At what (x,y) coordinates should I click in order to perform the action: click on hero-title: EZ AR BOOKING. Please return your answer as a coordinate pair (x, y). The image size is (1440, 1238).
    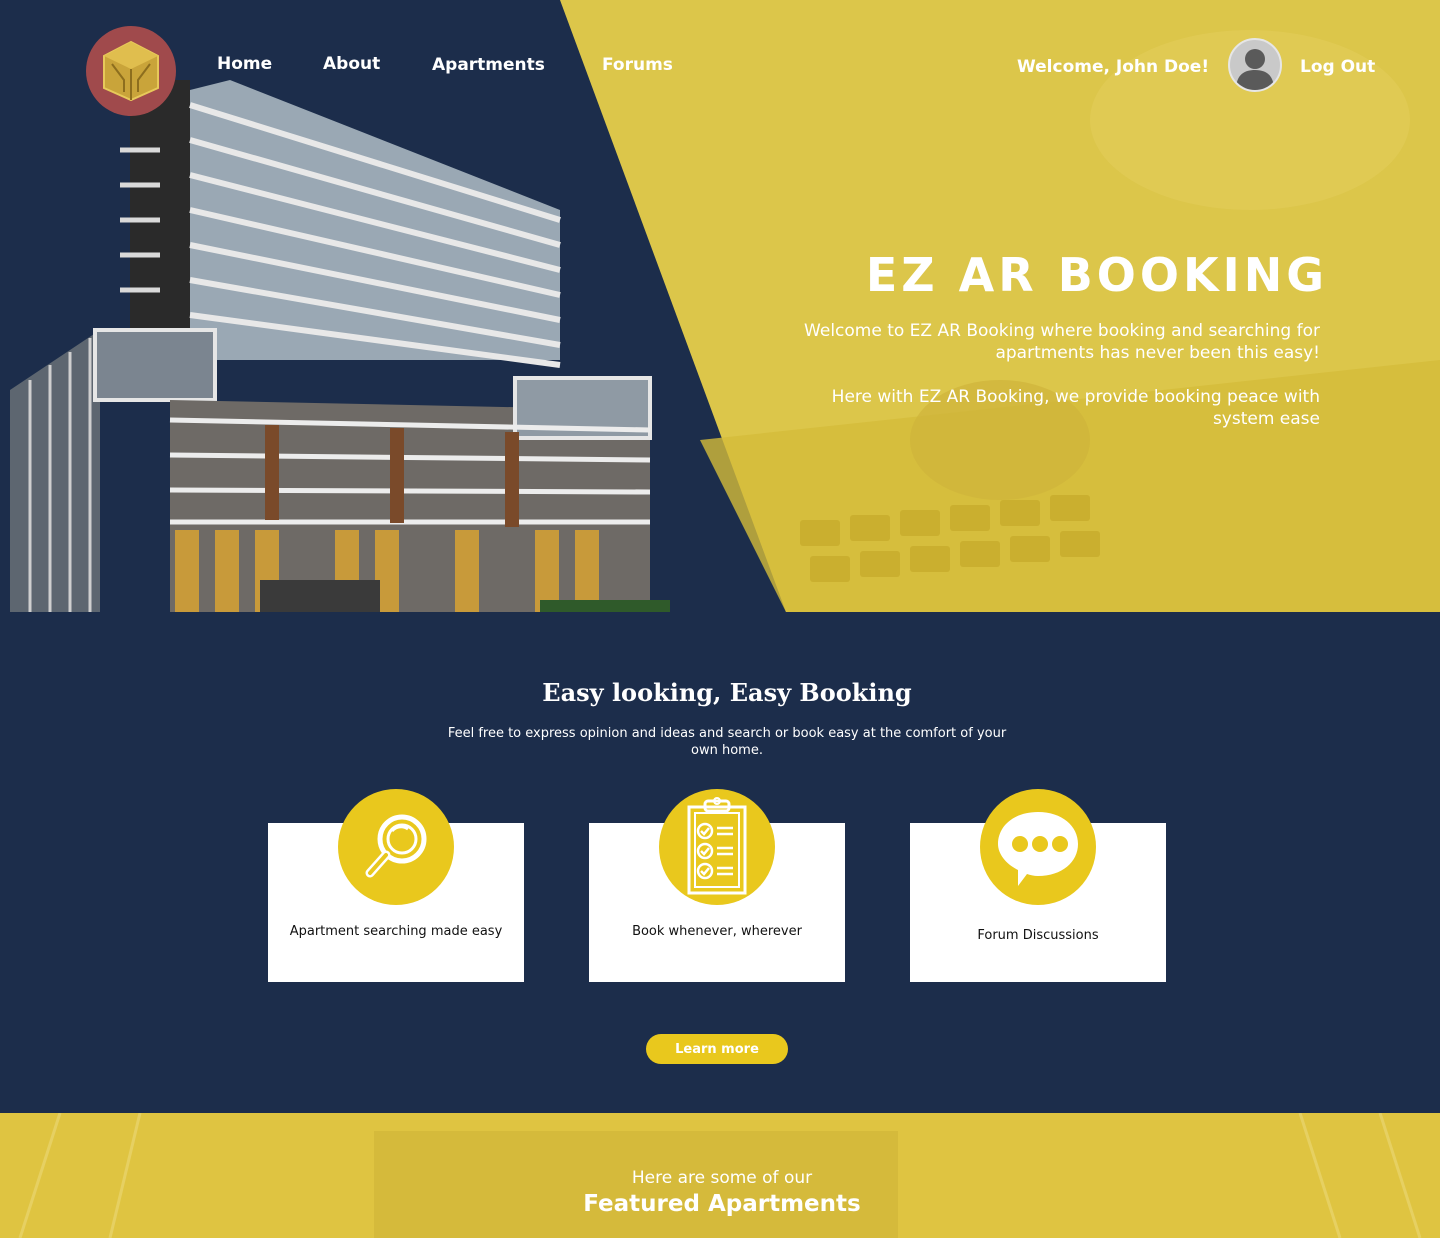
    Looking at the image, I should click on (1096, 275).